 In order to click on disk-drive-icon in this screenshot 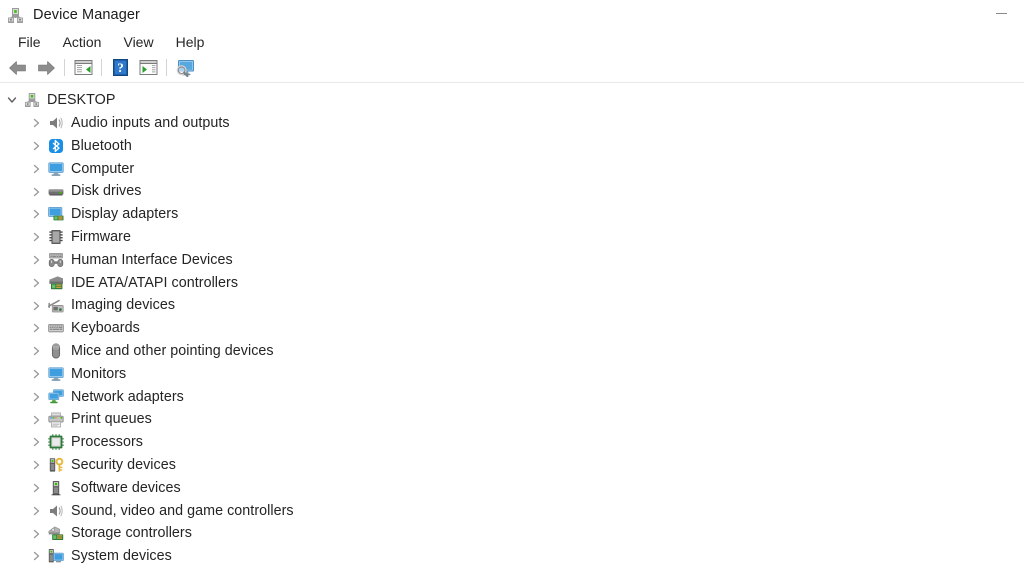, I will do `click(56, 192)`.